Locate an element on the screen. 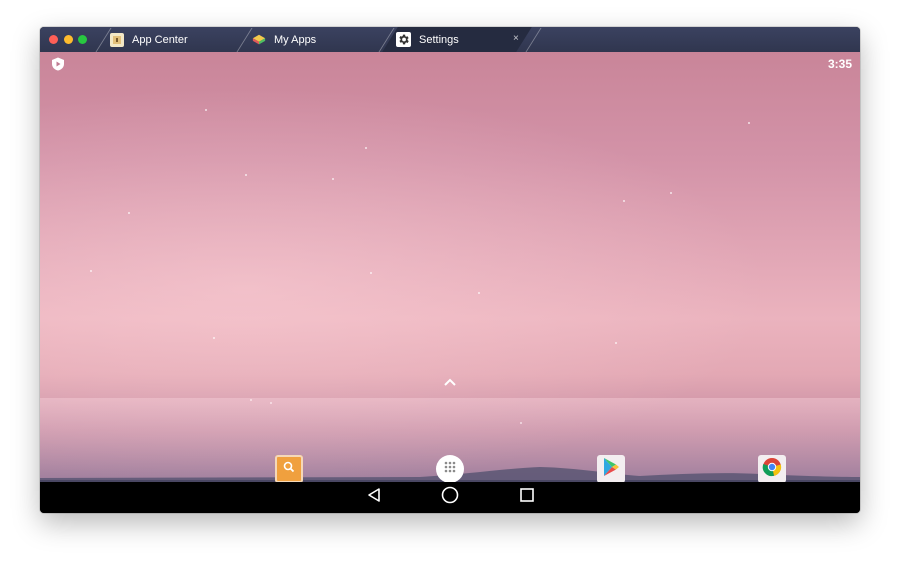 This screenshot has width=900, height=566. recents-button is located at coordinates (527, 497).